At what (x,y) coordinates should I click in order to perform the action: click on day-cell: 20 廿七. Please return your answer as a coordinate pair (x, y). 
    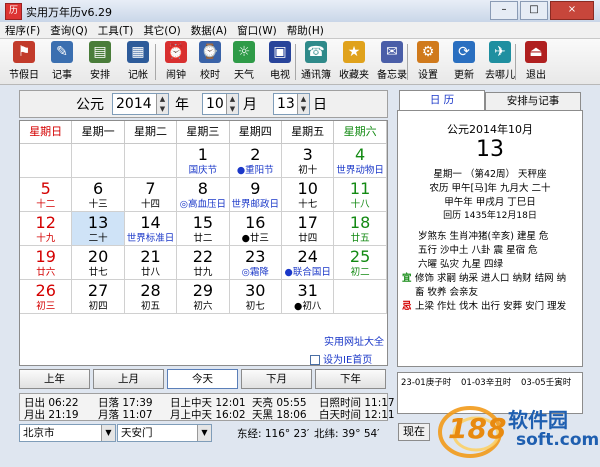
    Looking at the image, I should click on (98, 263).